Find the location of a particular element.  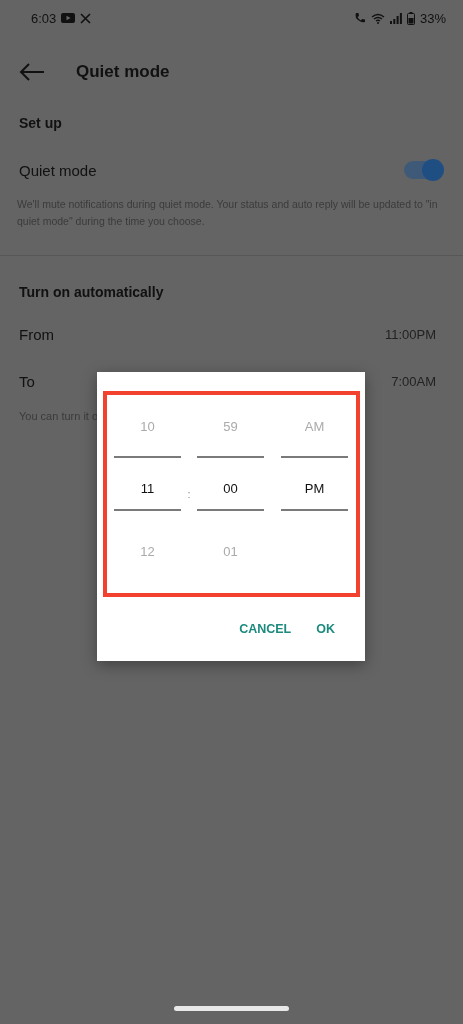

status-time: 6:03 is located at coordinates (44, 18).